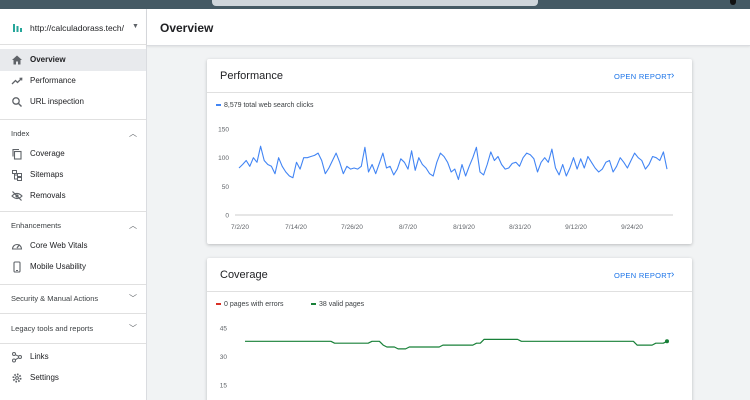 The image size is (750, 400). Describe the element at coordinates (55, 298) in the screenshot. I see `section-title: Security & Manual Actions` at that location.